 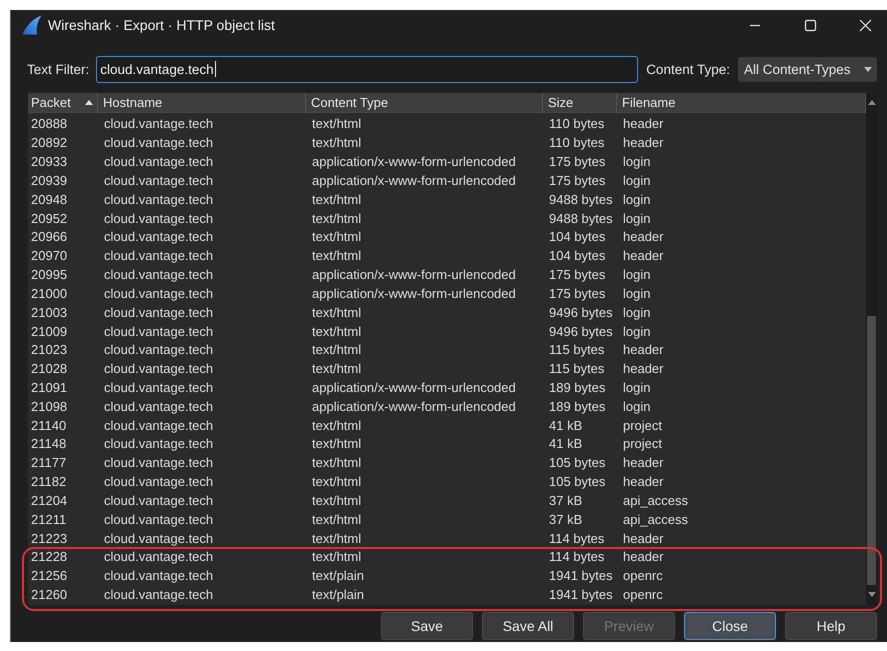 What do you see at coordinates (367, 69) in the screenshot?
I see `text-filter-field: cloud.vantage.tech` at bounding box center [367, 69].